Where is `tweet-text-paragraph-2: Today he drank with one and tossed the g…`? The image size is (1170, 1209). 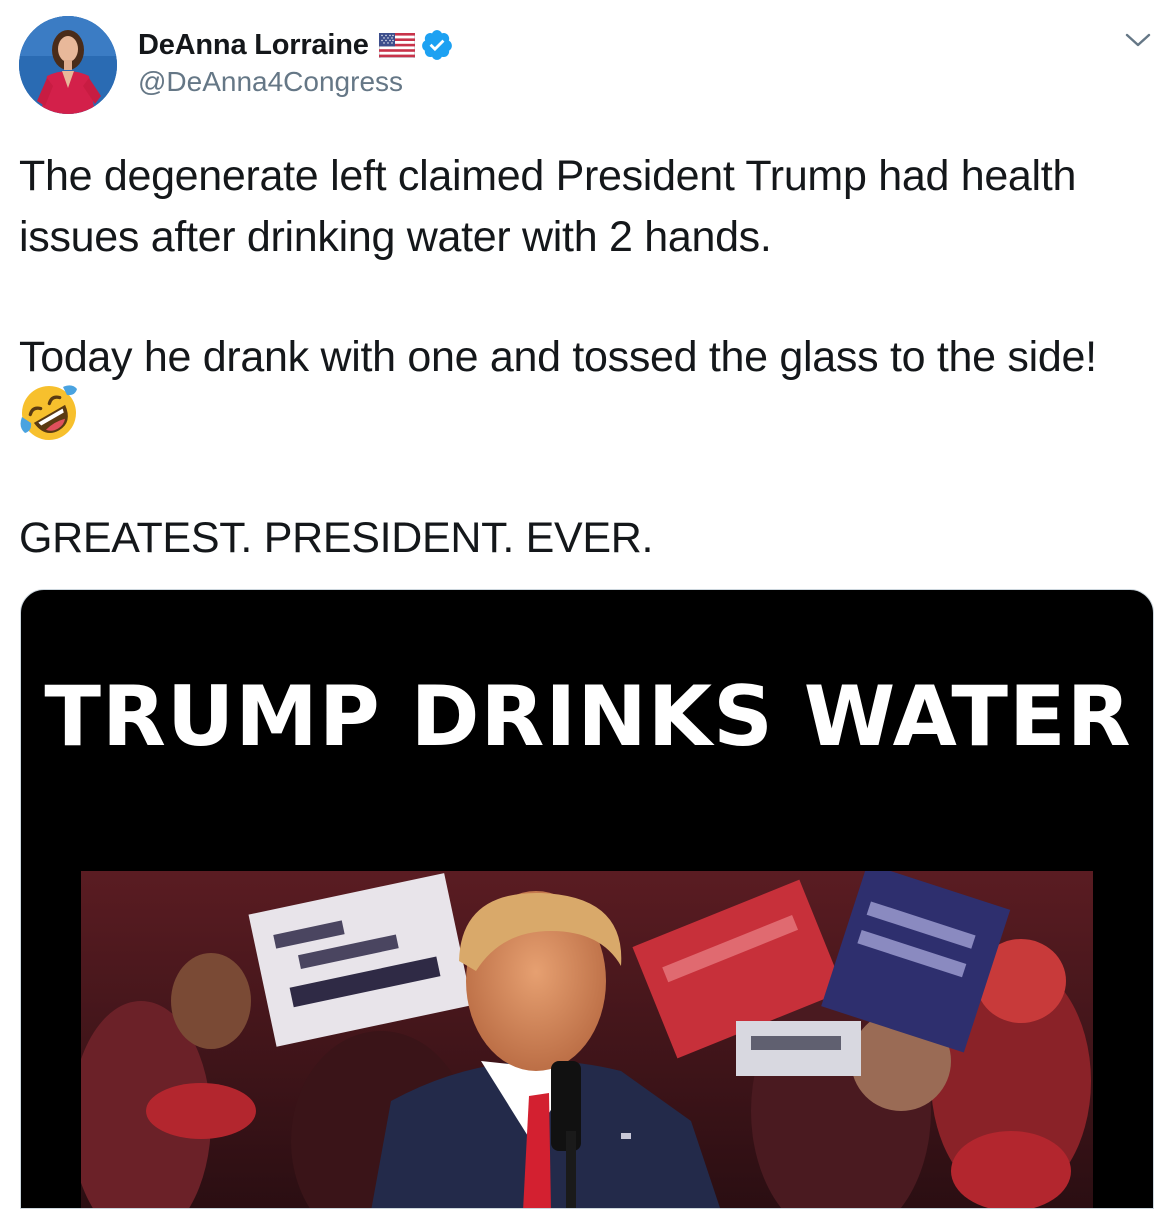 tweet-text-paragraph-2: Today he drank with one and tossed the g… is located at coordinates (558, 357).